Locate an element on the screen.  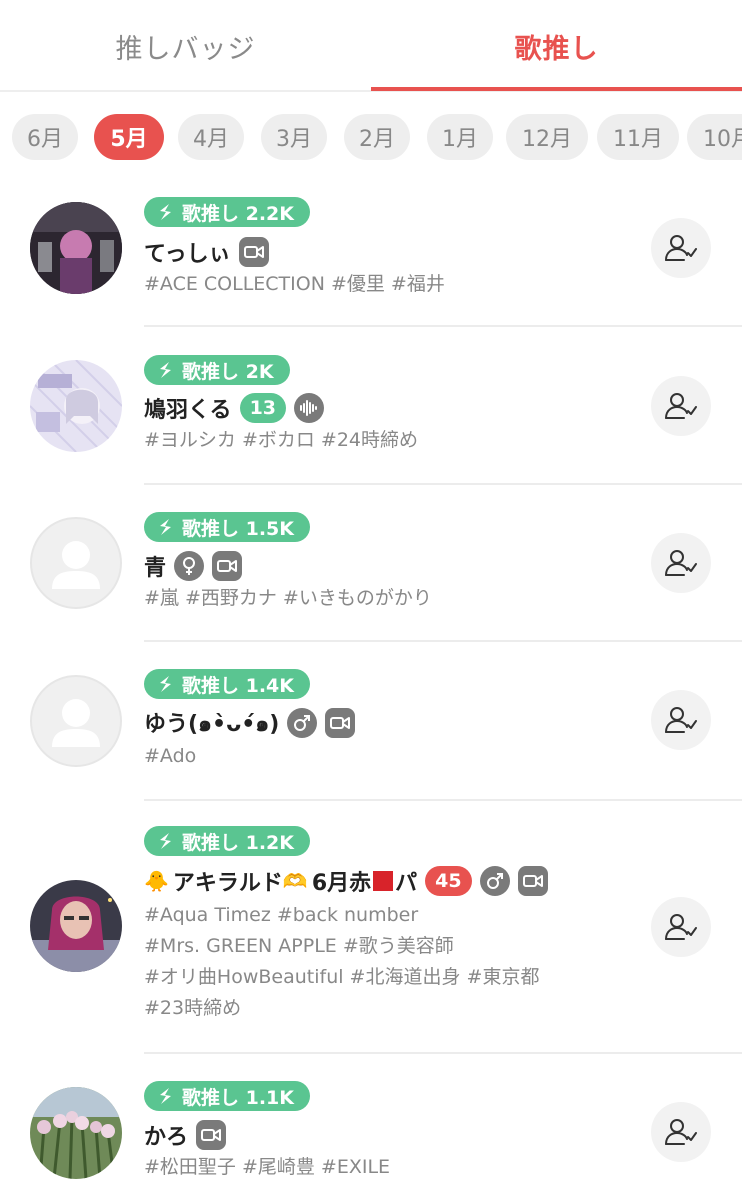
tab-oshi-badge: 推しバッジ is located at coordinates (185, 46).